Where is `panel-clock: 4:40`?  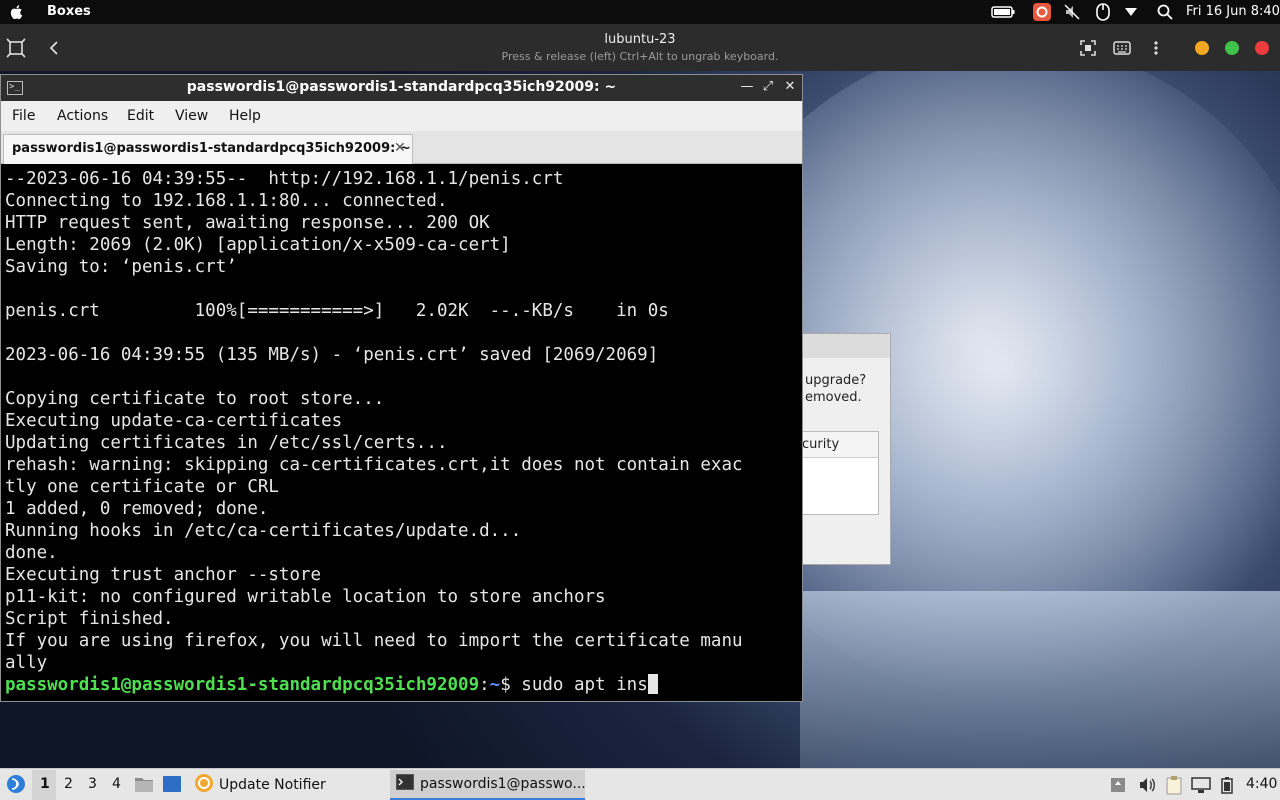 panel-clock: 4:40 is located at coordinates (1261, 784).